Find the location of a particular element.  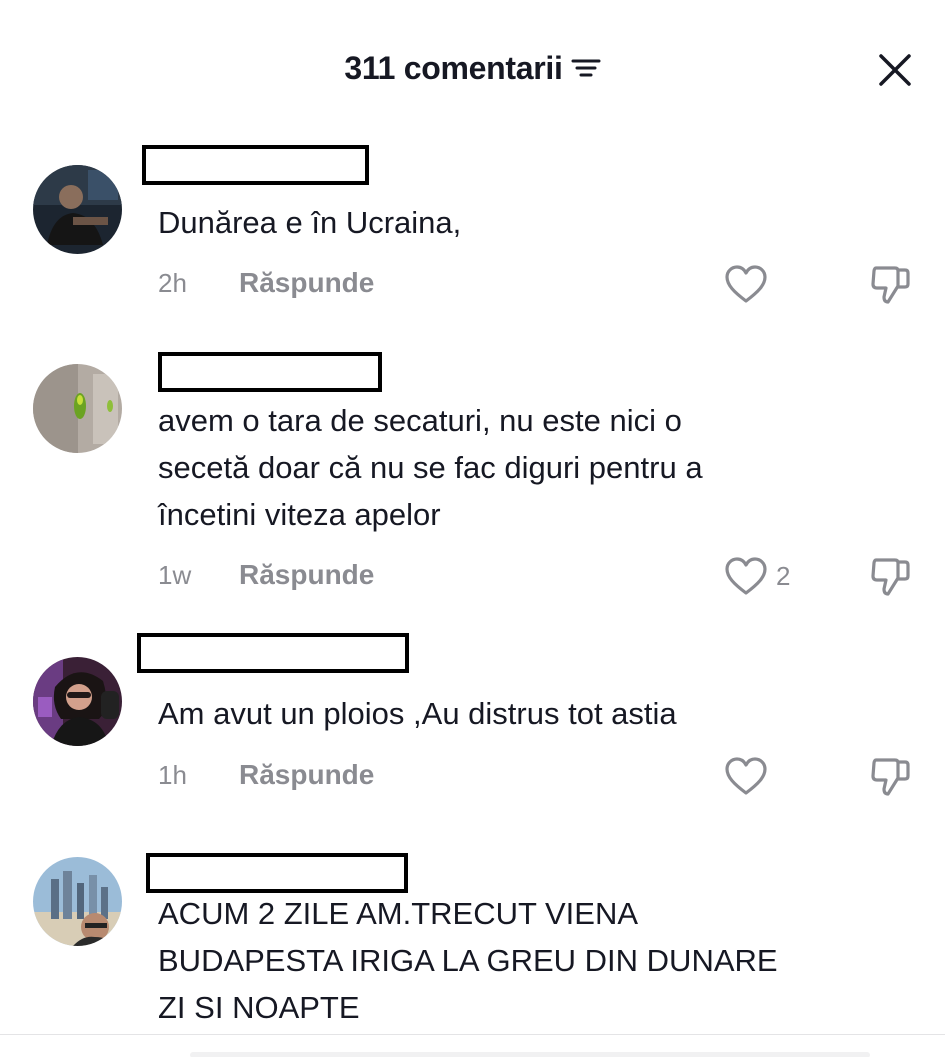

comment-meta: 1w Răspunde is located at coordinates (266, 575).